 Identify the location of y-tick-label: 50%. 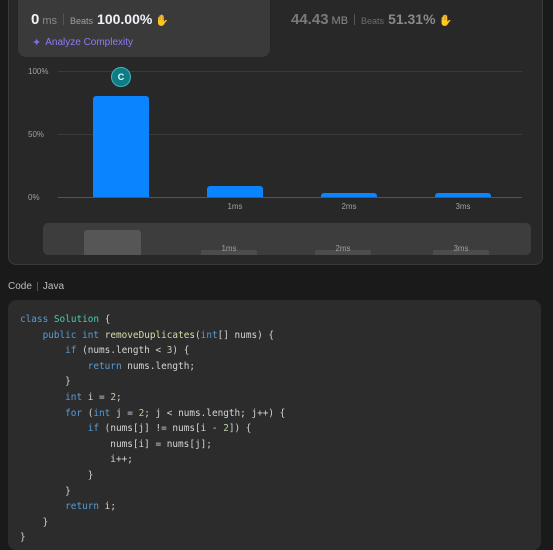
(36, 134).